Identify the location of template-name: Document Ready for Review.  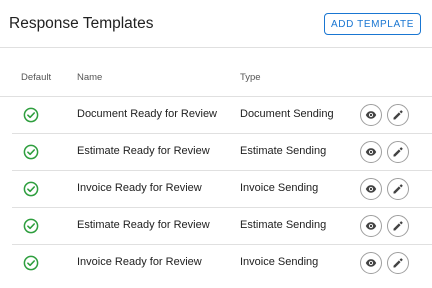
(147, 114).